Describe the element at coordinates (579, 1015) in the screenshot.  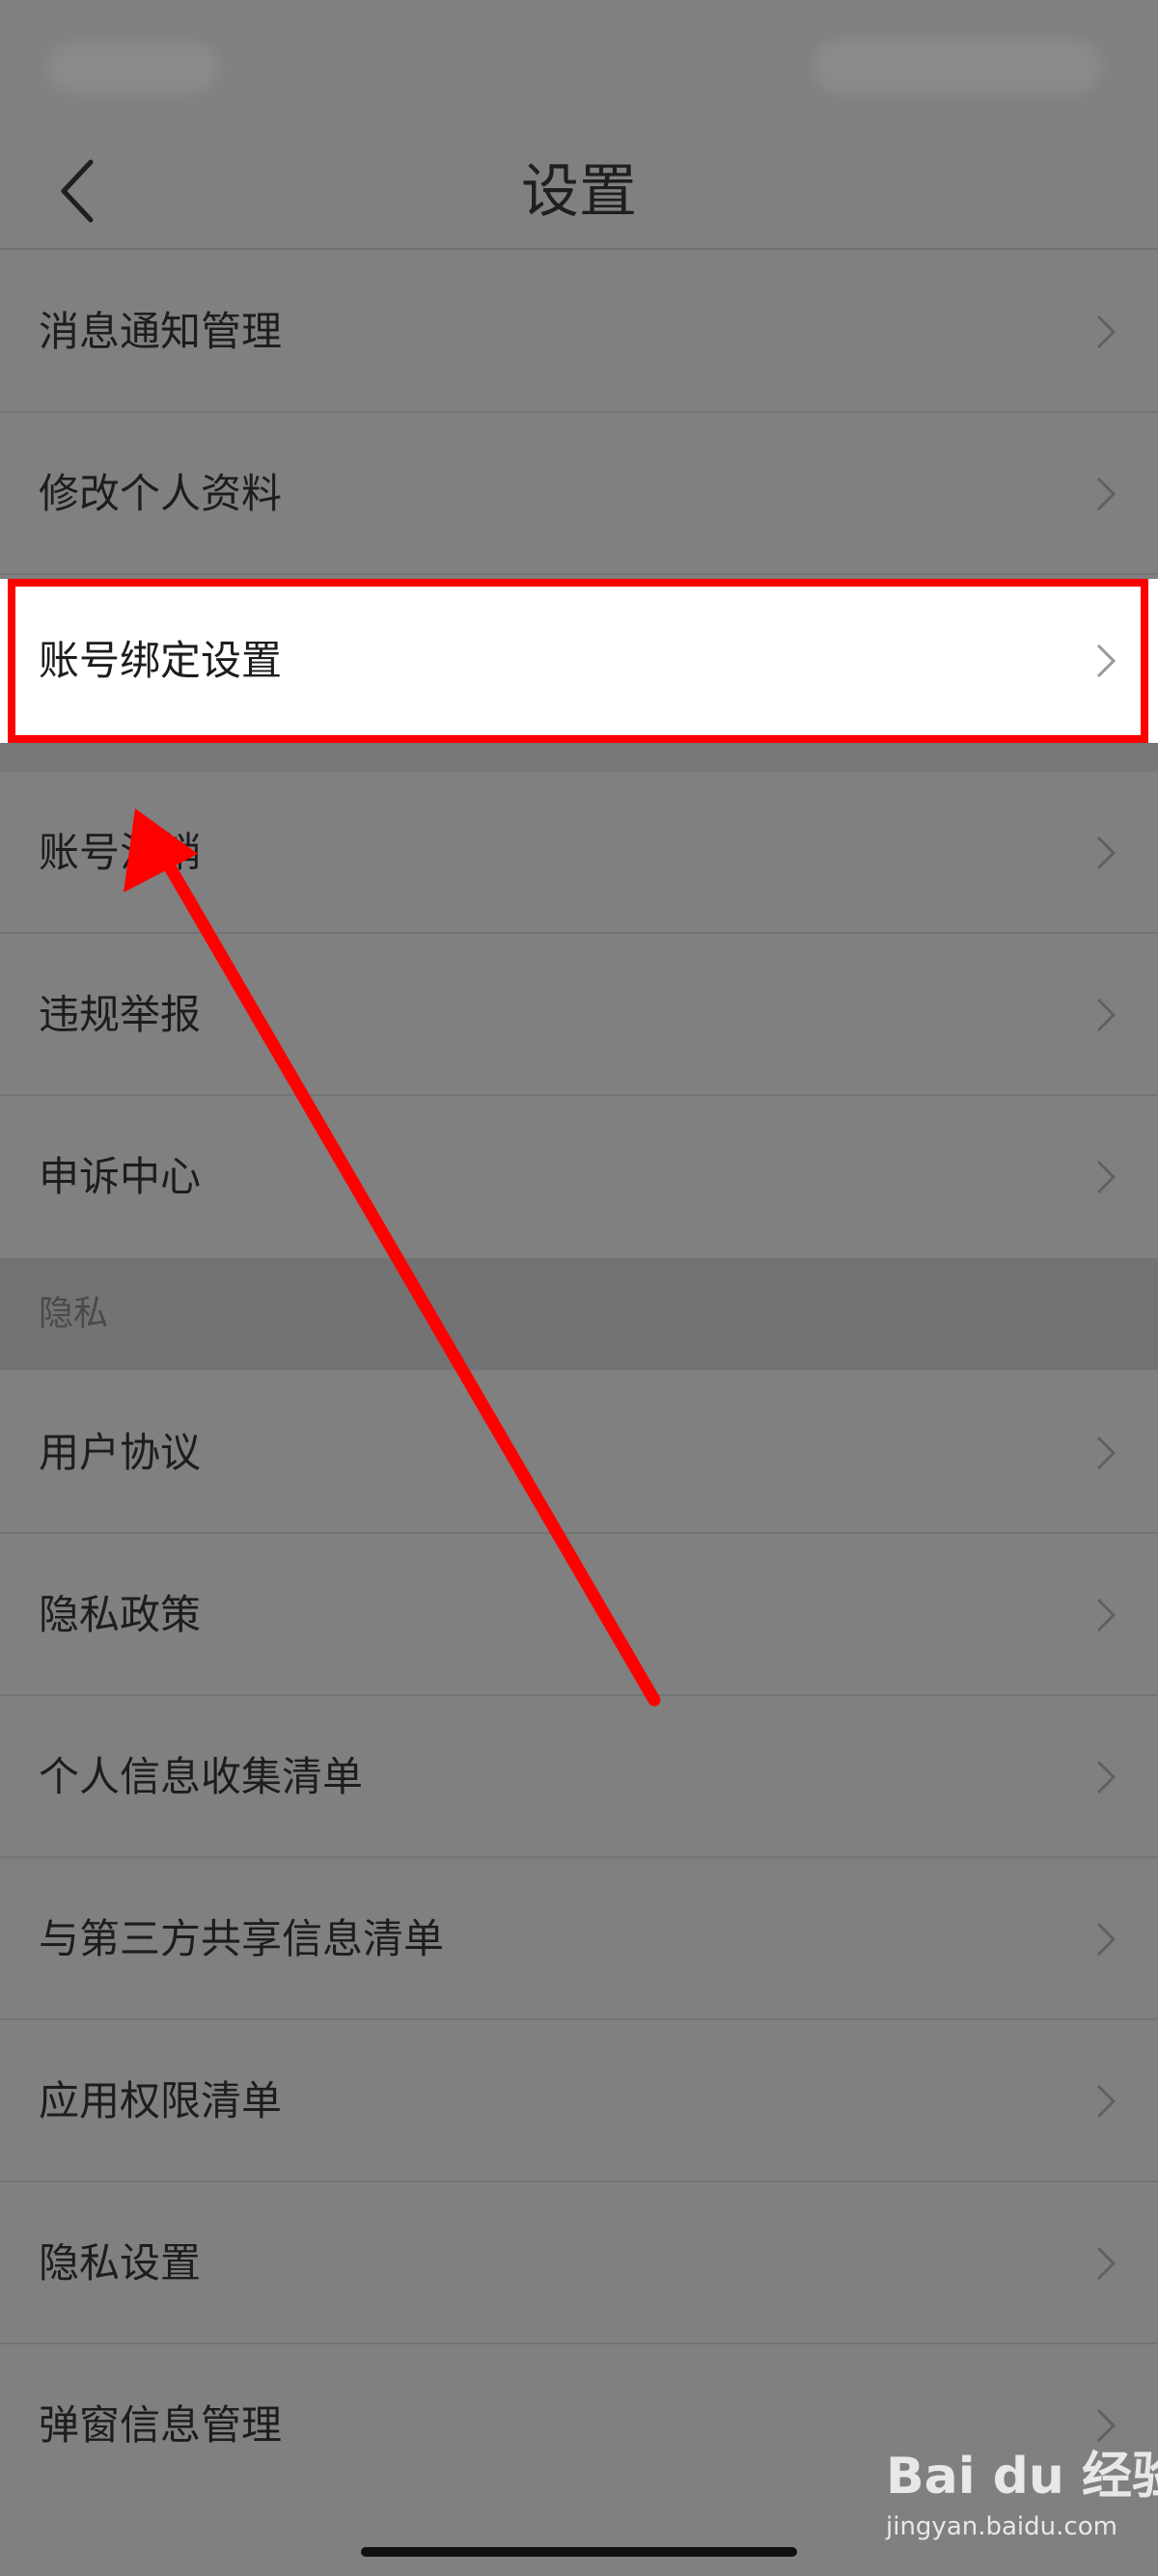
I see `settings-item-report: 违规举报` at that location.